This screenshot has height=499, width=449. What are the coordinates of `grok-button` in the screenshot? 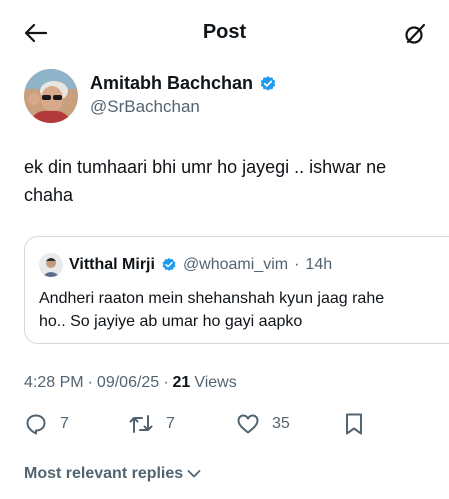 It's located at (415, 34).